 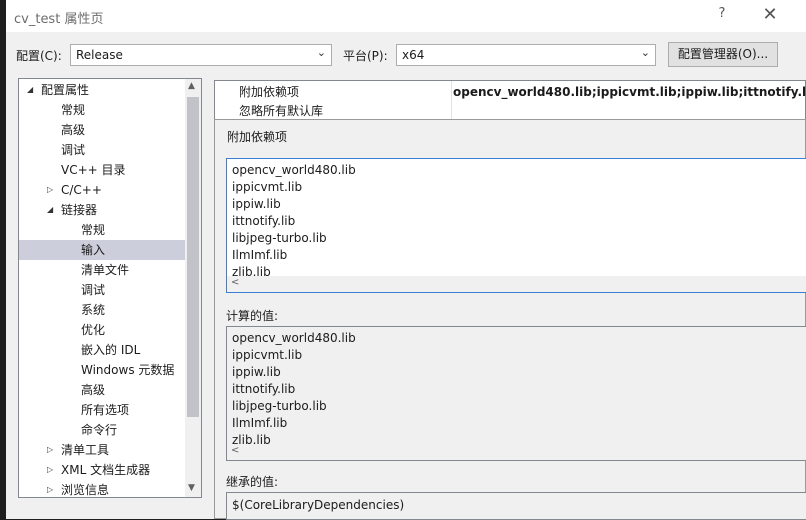 What do you see at coordinates (516, 452) in the screenshot?
I see `computed-h-scrollbar: <` at bounding box center [516, 452].